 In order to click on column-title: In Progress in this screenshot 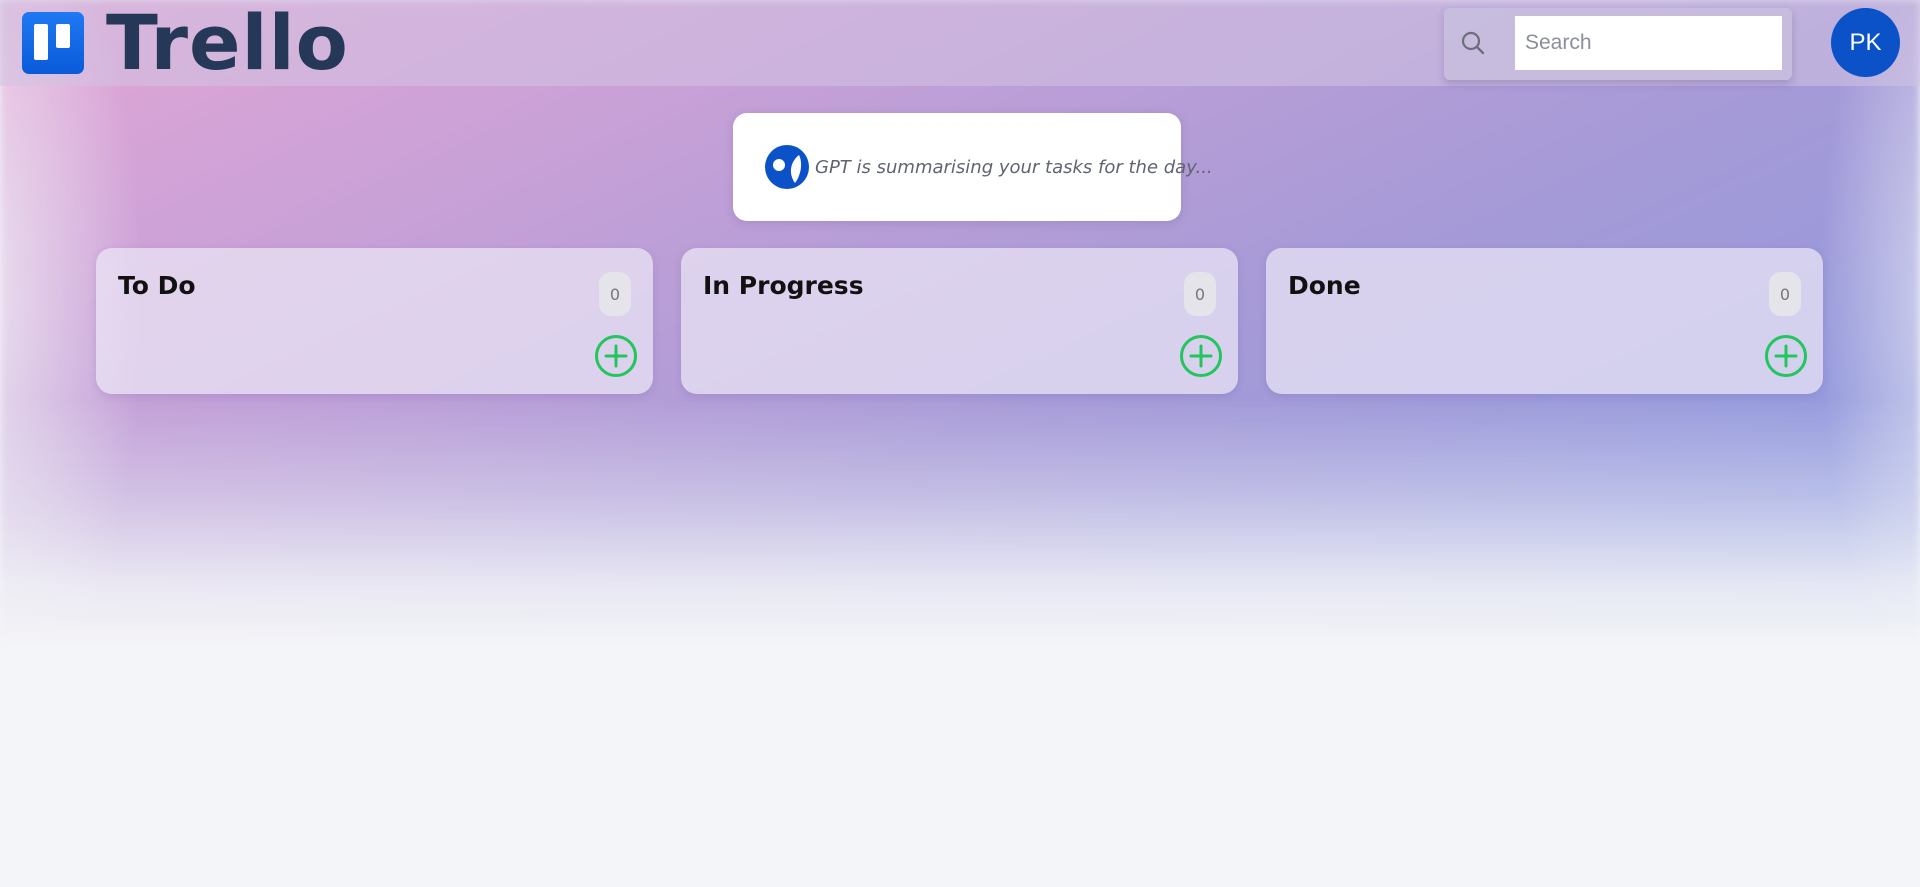, I will do `click(783, 285)`.